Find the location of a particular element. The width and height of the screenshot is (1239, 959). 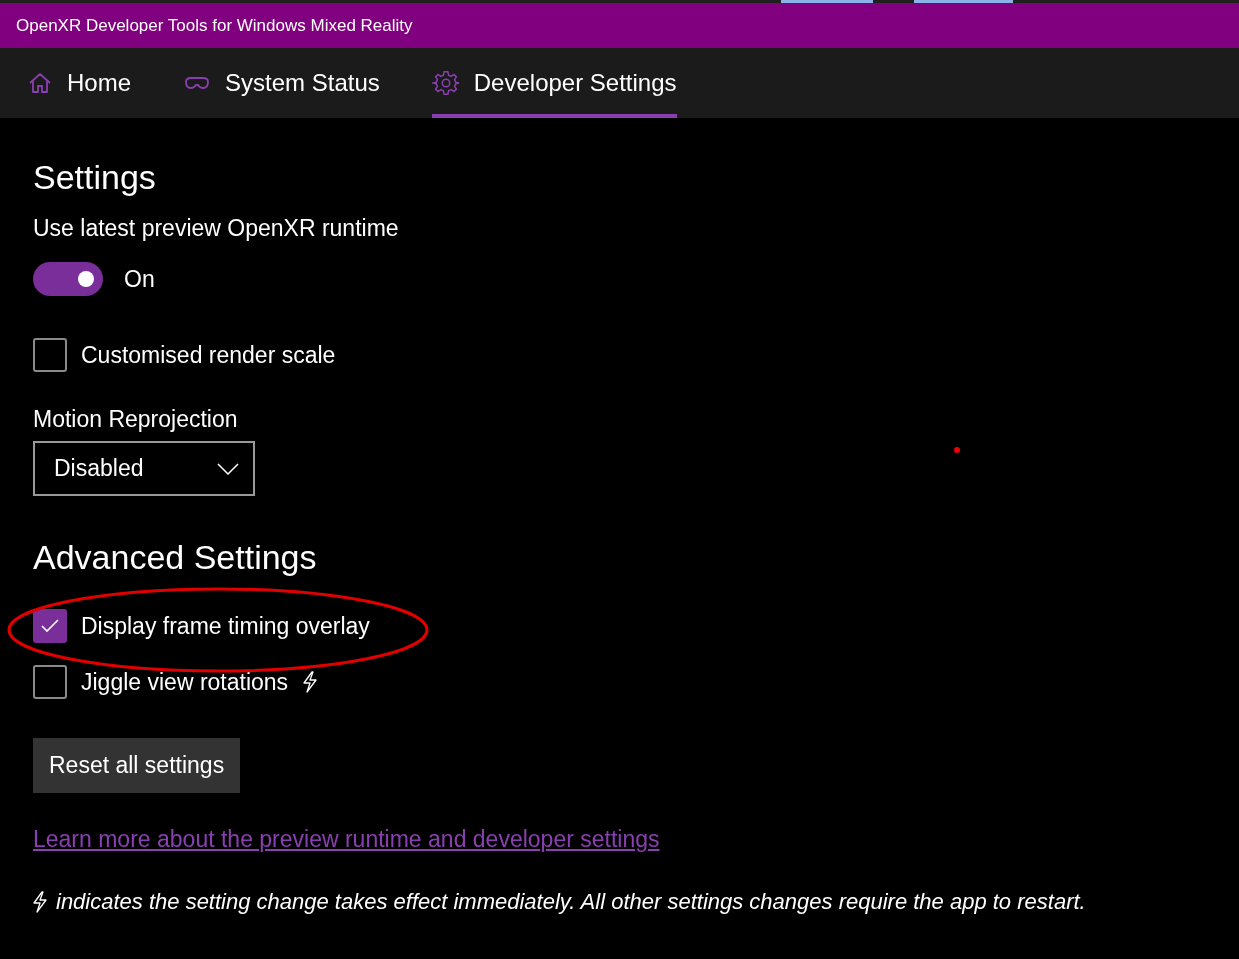

nav-tab: System Status is located at coordinates (281, 83).